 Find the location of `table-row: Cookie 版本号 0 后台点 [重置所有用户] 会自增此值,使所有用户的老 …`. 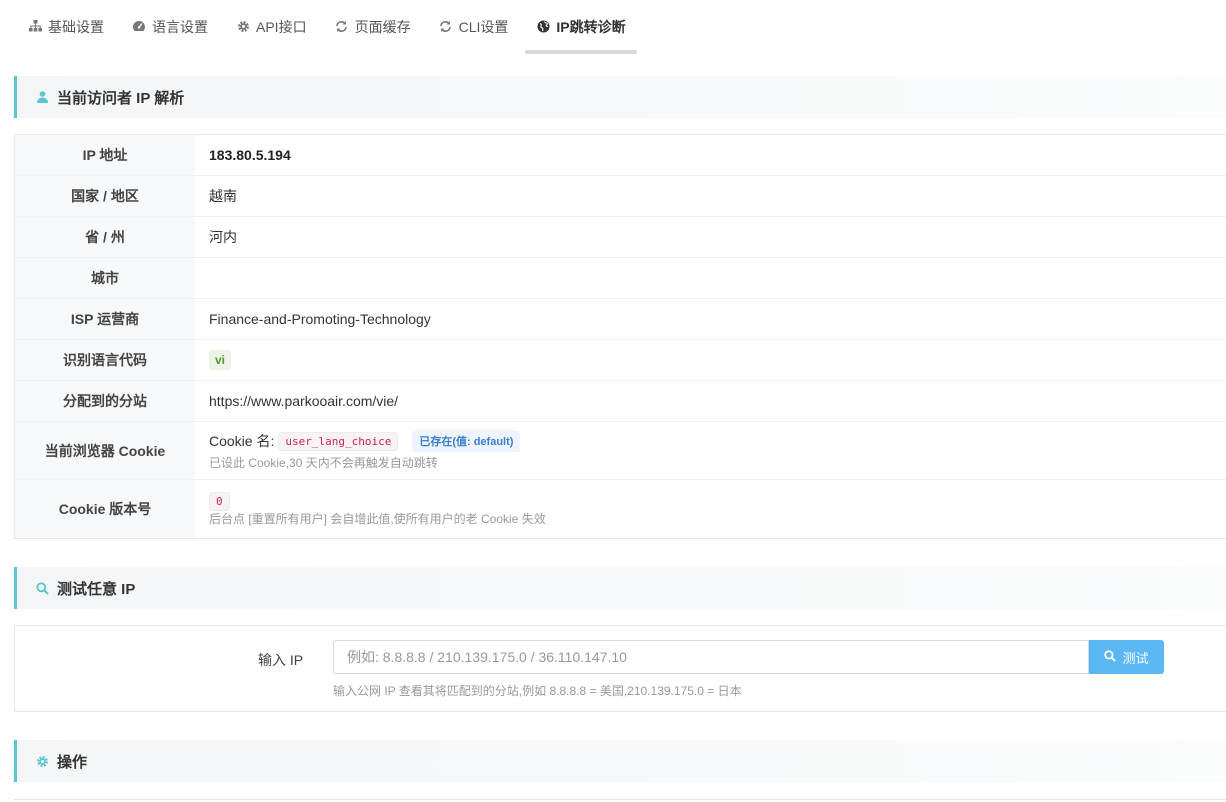

table-row: Cookie 版本号 0 后台点 [重置所有用户] 会自增此值,使所有用户的老 … is located at coordinates (620, 509).